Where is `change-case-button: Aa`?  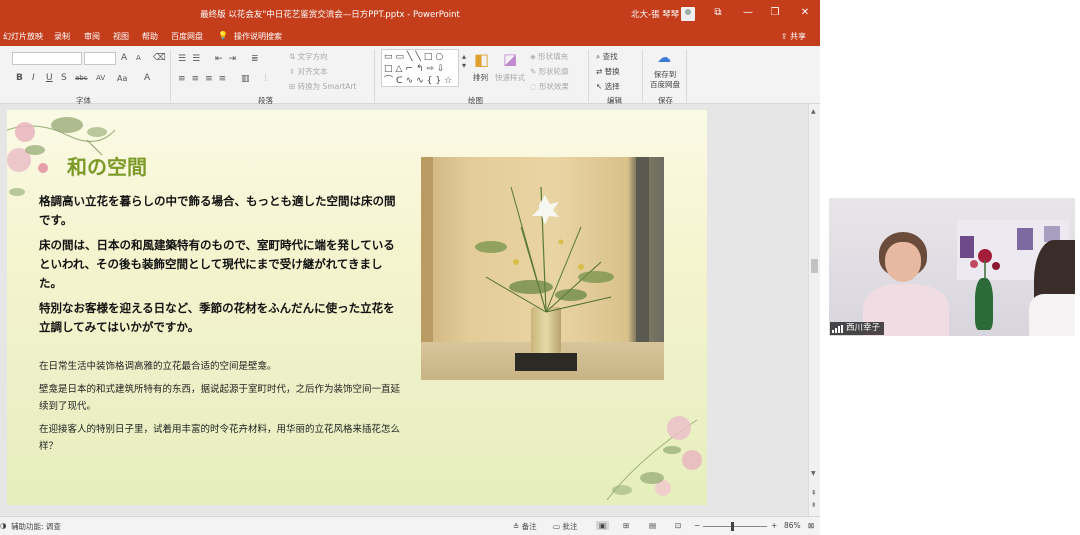 change-case-button: Aa is located at coordinates (122, 78).